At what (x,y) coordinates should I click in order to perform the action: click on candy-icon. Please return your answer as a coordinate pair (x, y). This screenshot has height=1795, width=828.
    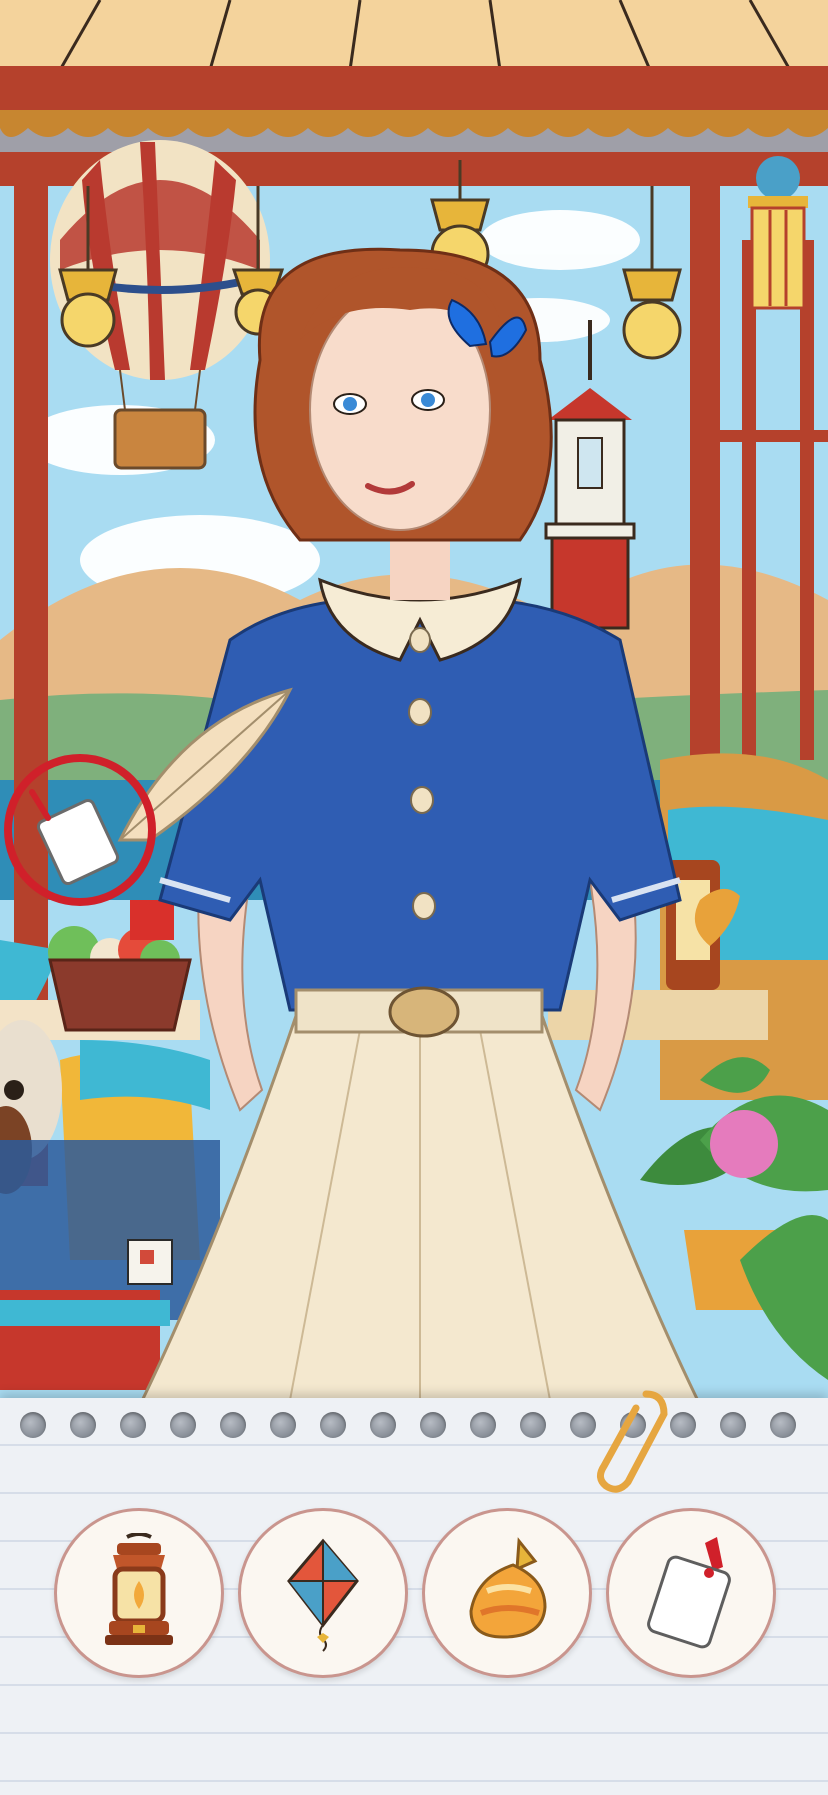
    Looking at the image, I should click on (508, 1588).